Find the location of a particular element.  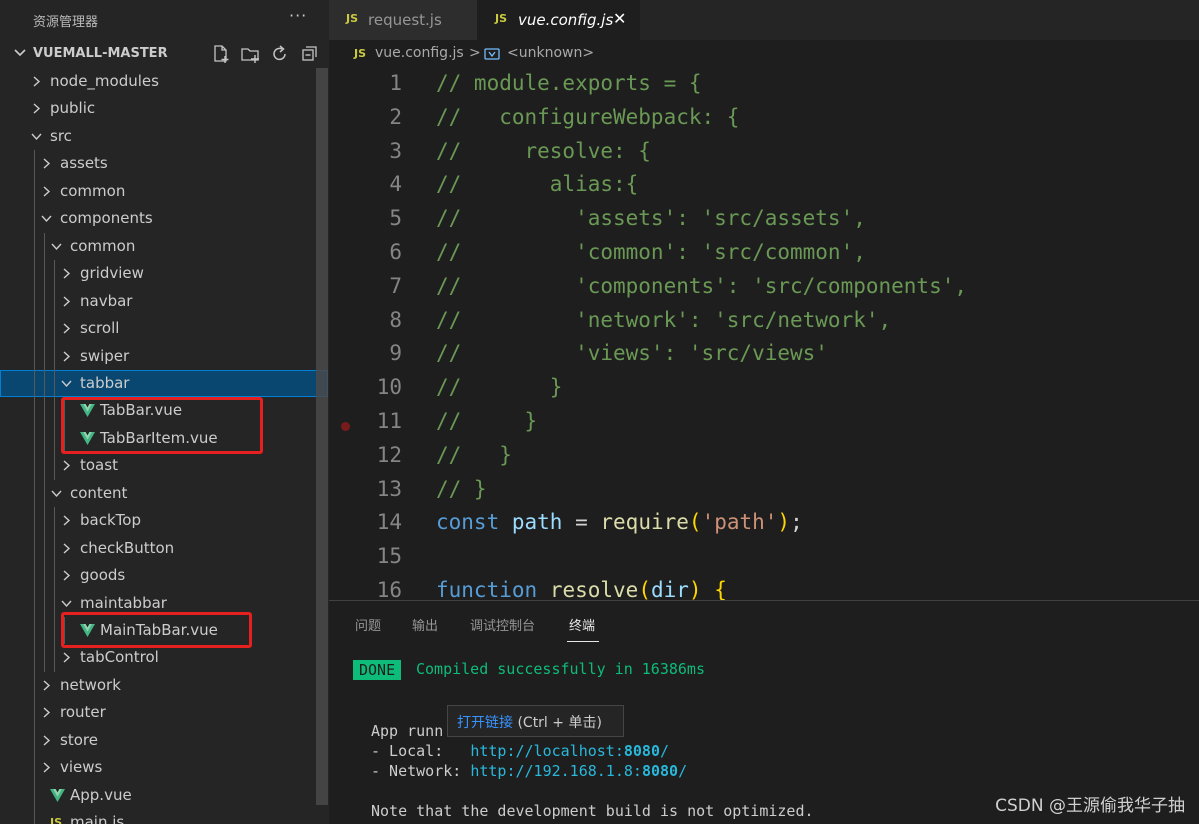

panel-tab-terminal: 终端 is located at coordinates (582, 624).